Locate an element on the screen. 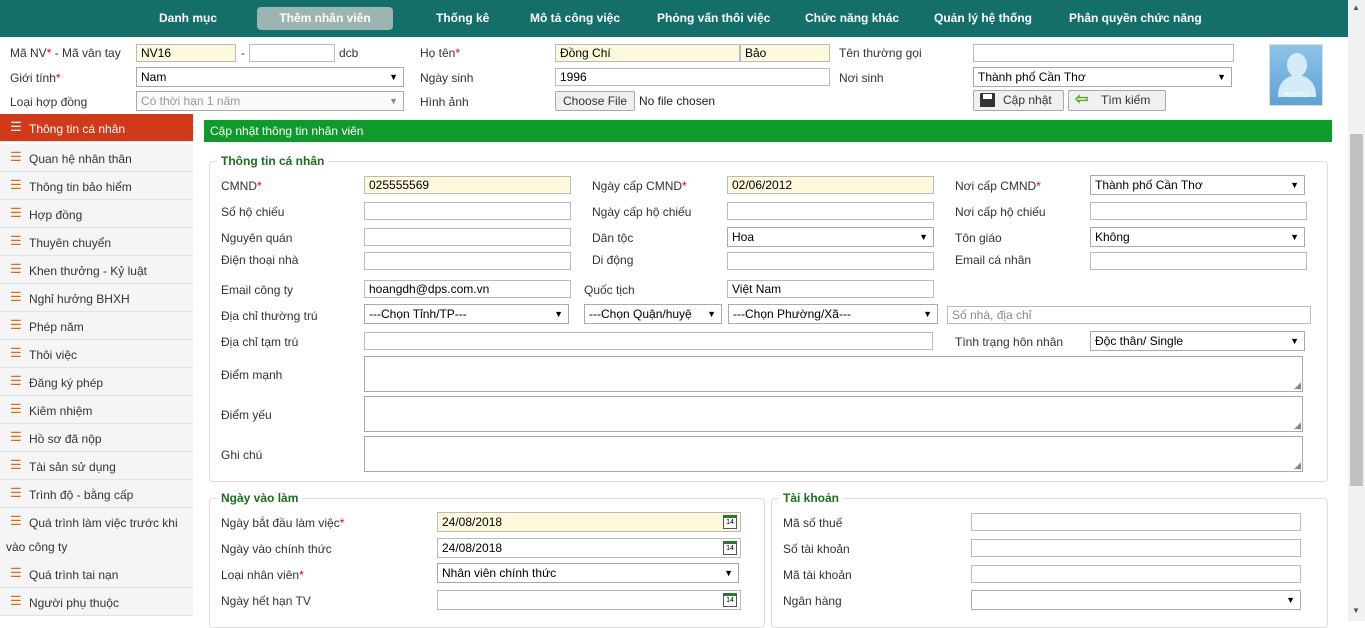 Image resolution: width=1365 pixels, height=628 pixels. sidebar-item-thuyen-chuyen: ☰ Thuyên chuyển is located at coordinates (96, 242).